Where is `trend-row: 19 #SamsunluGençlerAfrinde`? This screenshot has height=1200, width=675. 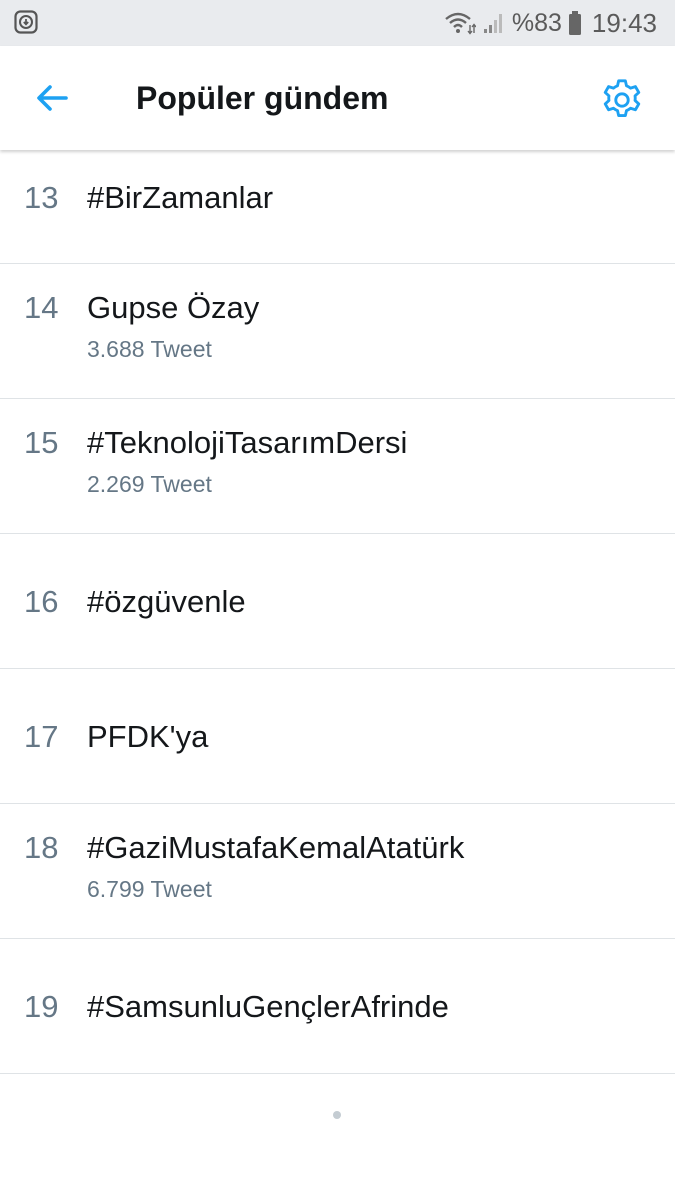
trend-row: 19 #SamsunluGençlerAfrinde is located at coordinates (337, 1006).